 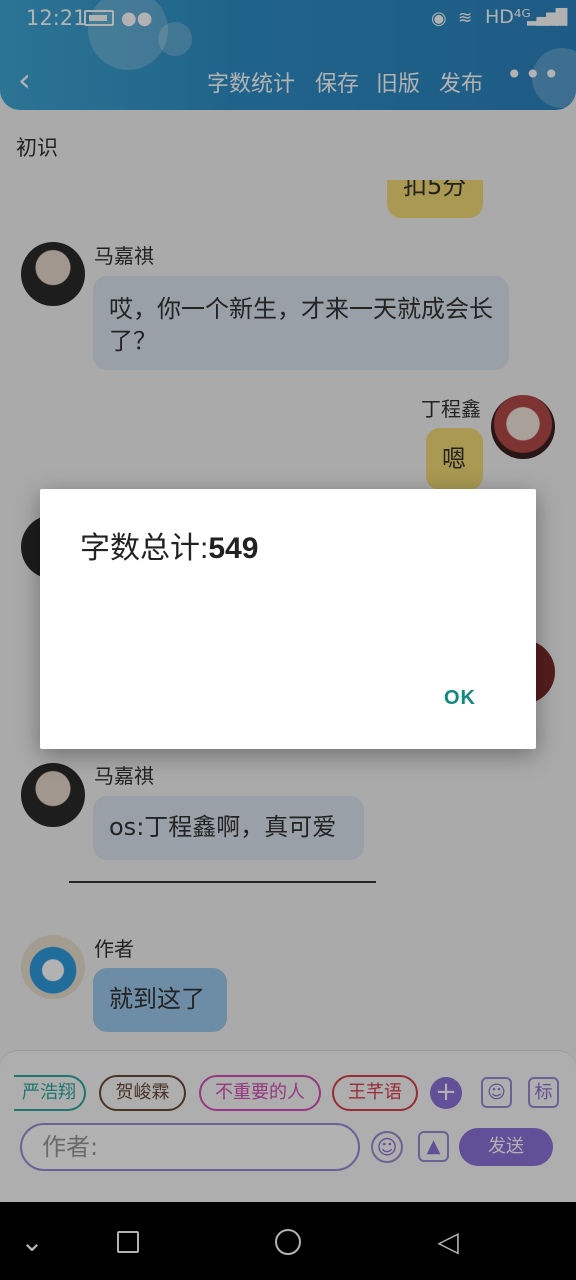 I want to click on ok-button: OK, so click(x=474, y=701).